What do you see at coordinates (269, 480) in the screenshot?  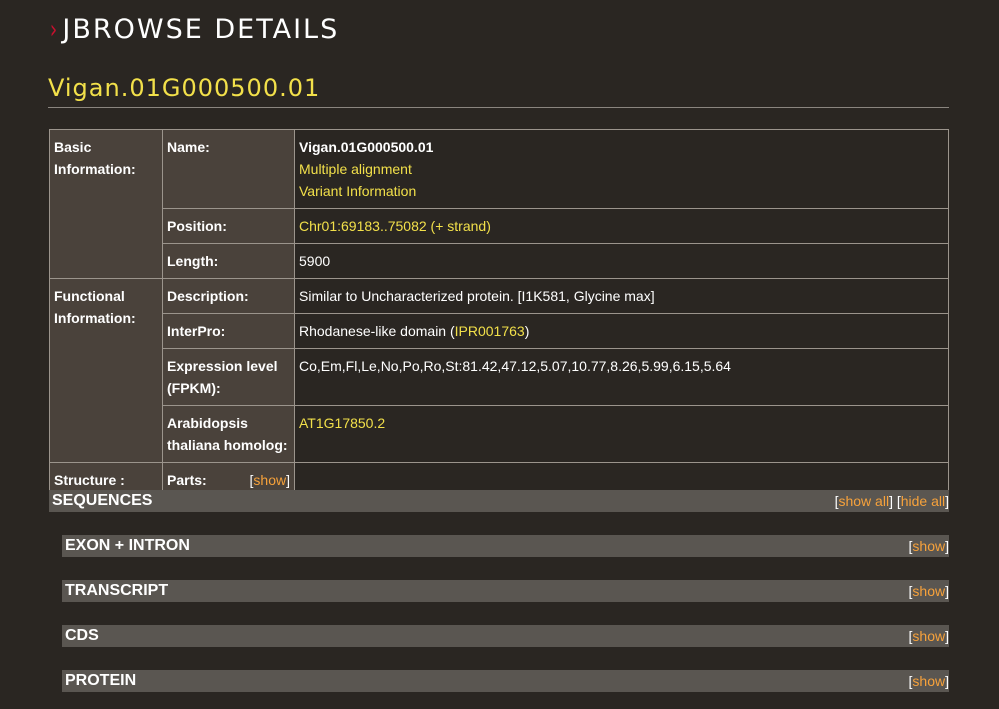 I see `parts-show-link: show` at bounding box center [269, 480].